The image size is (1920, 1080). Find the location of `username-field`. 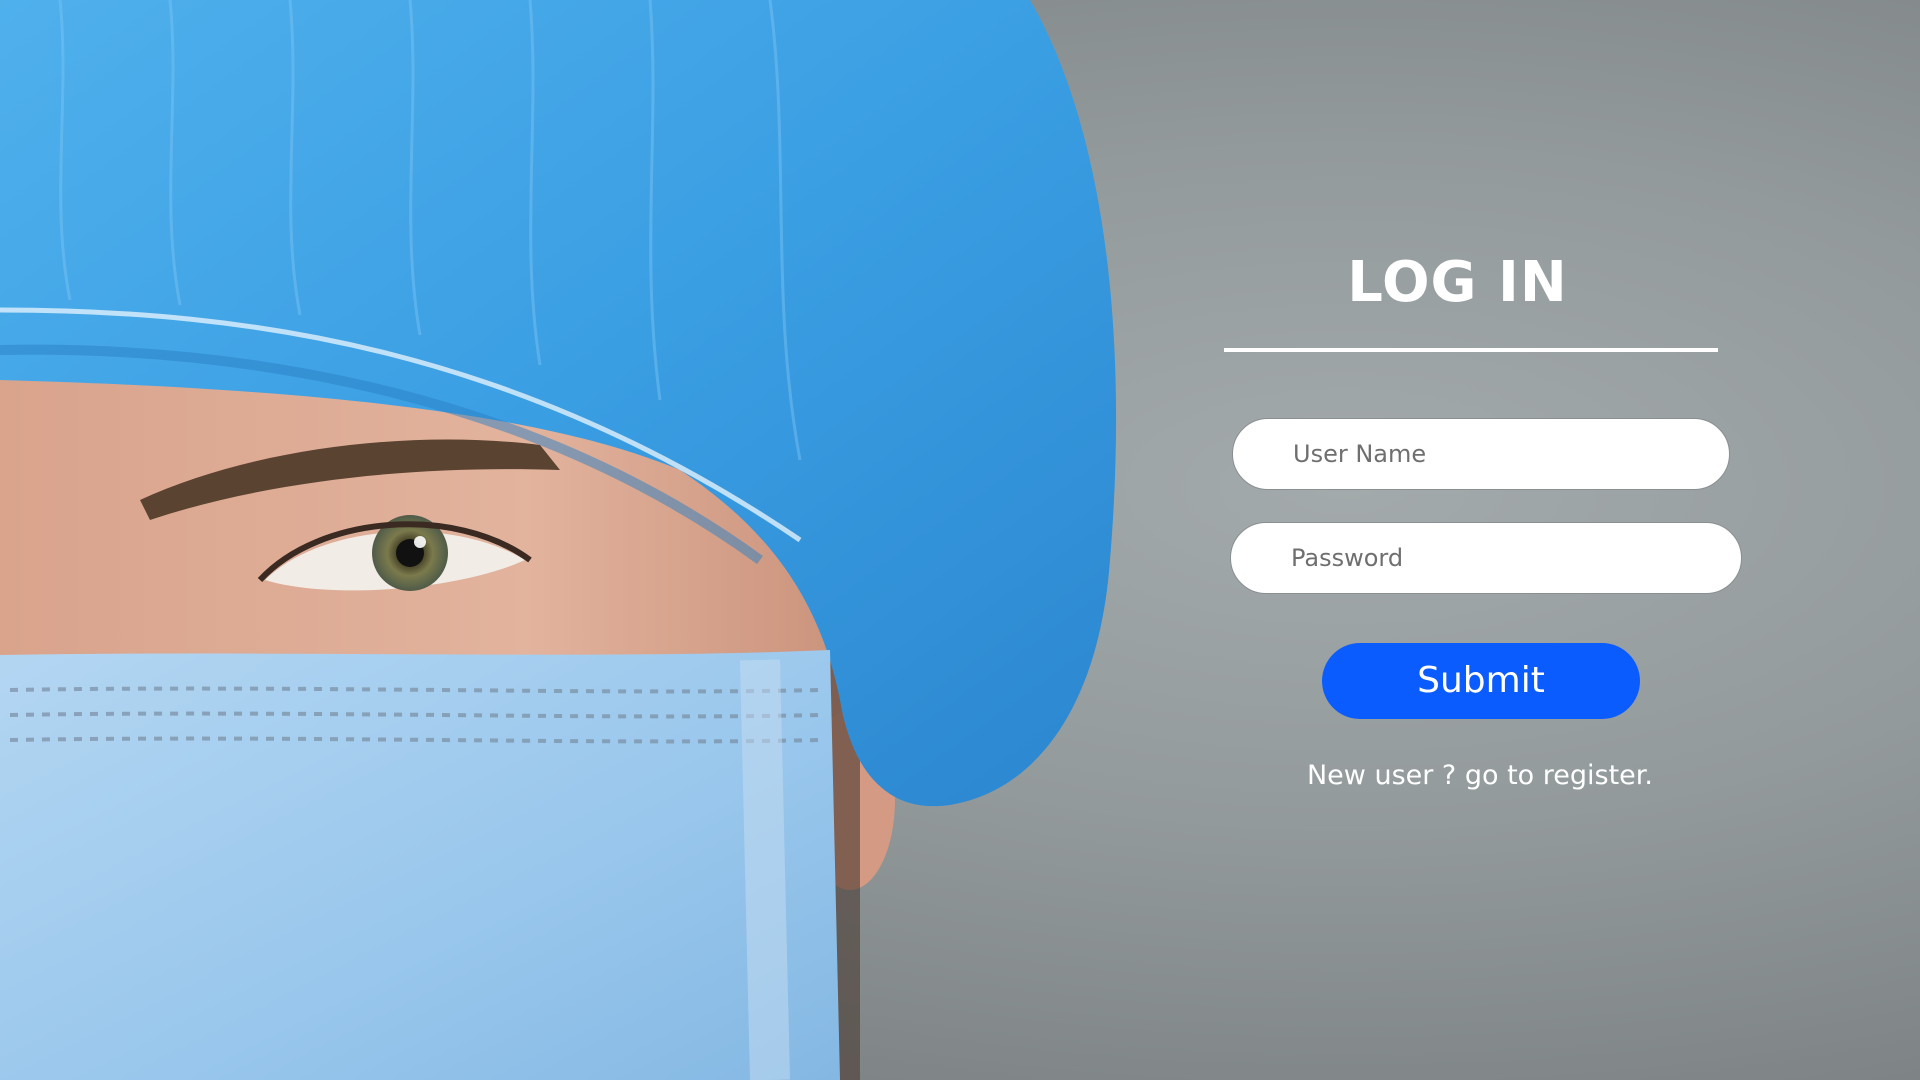

username-field is located at coordinates (1481, 454).